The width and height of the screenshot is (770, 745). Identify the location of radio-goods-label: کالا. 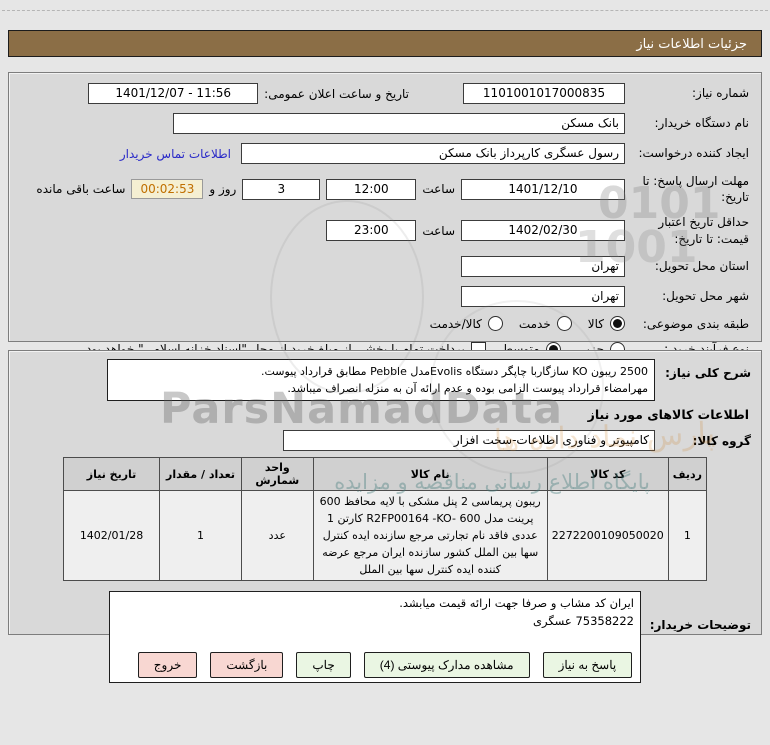
(595, 323).